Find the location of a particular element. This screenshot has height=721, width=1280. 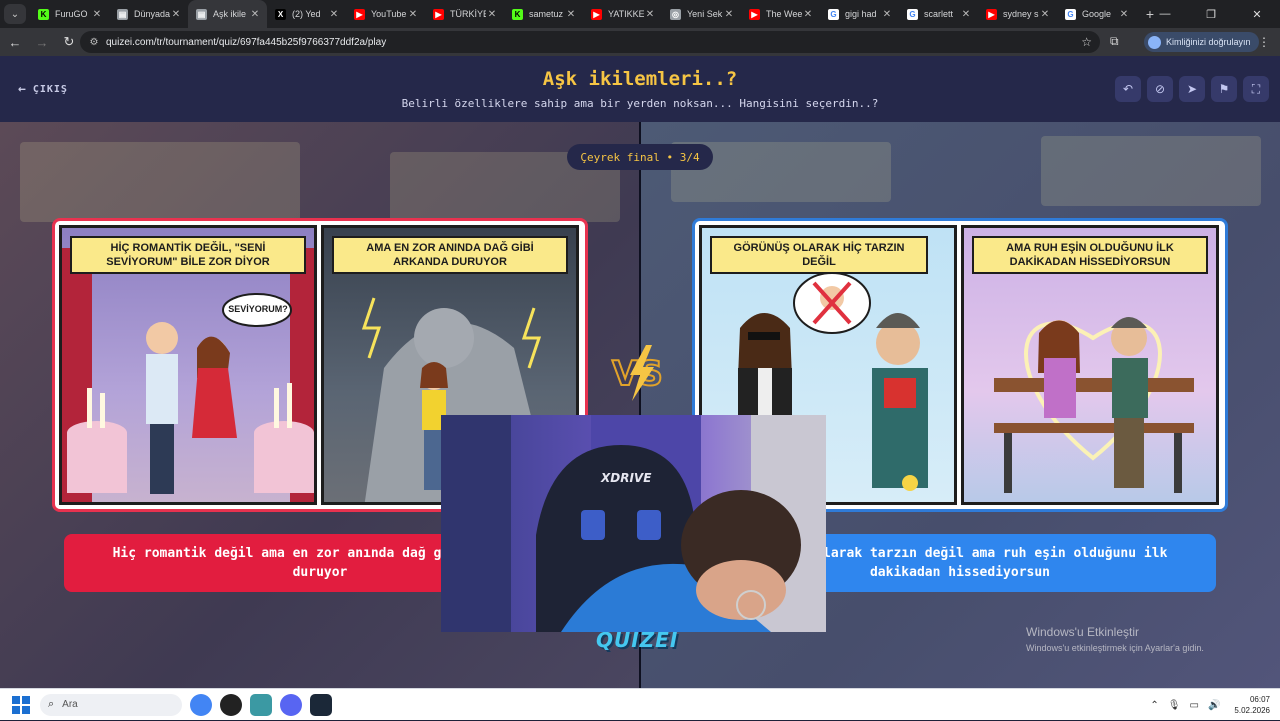

browser-tab: ▶ YATIKKE ✕ is located at coordinates (622, 14).